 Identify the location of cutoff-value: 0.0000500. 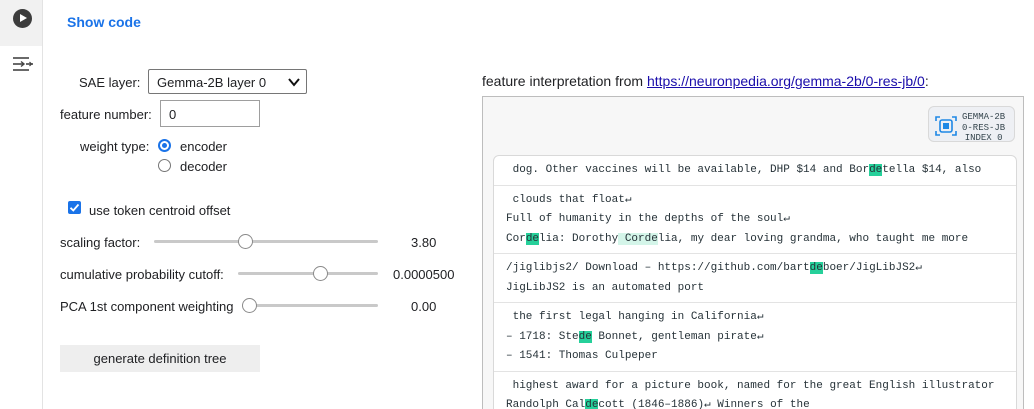
(424, 274).